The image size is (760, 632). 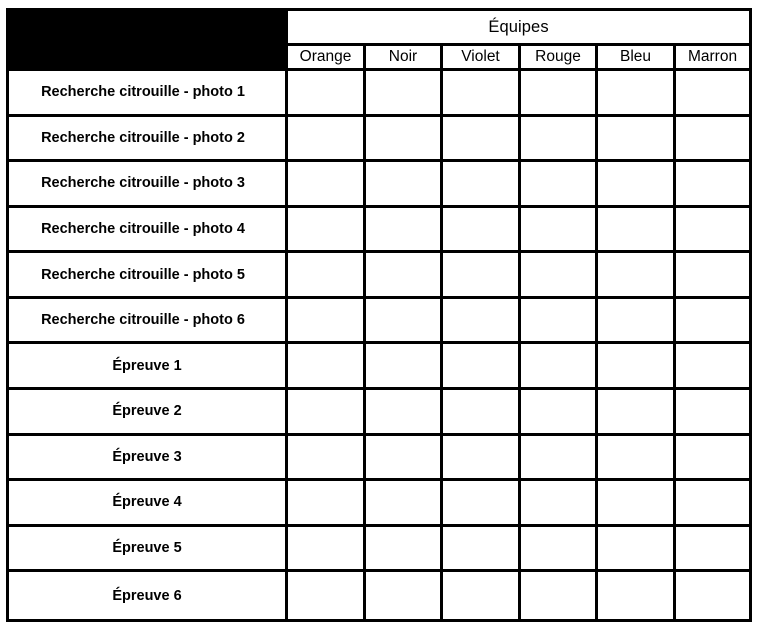 I want to click on score-cell-r2-c1, so click(x=324, y=136).